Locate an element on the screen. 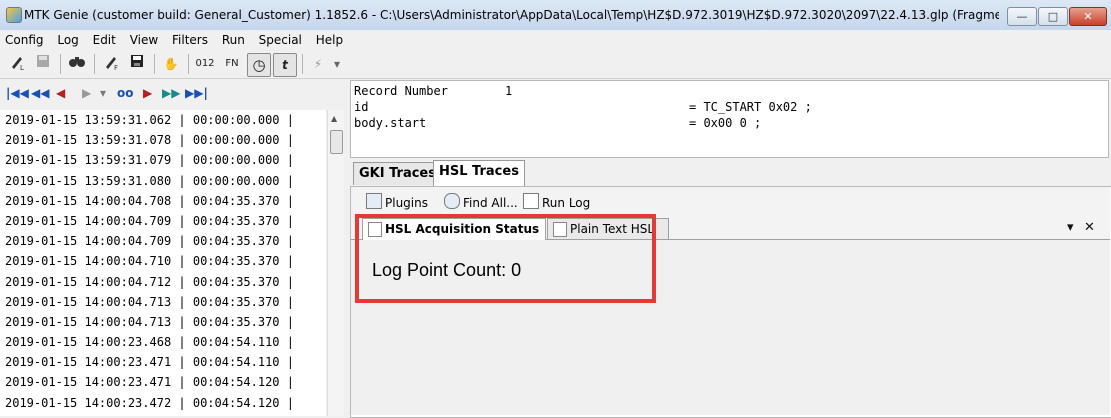 Image resolution: width=1111 pixels, height=418 pixels. text-document-icon is located at coordinates (560, 229).